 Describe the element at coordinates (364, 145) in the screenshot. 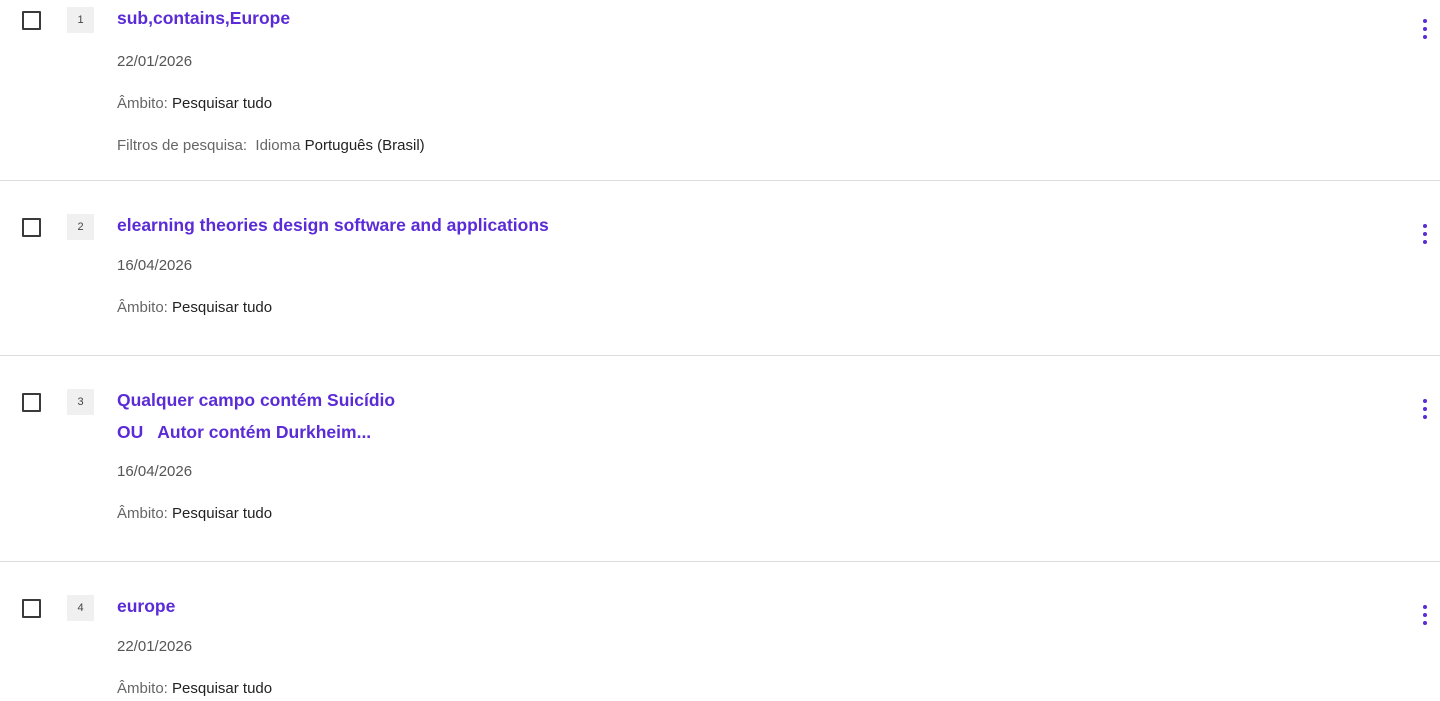

I see `filter-value: Português (Brasil)` at that location.